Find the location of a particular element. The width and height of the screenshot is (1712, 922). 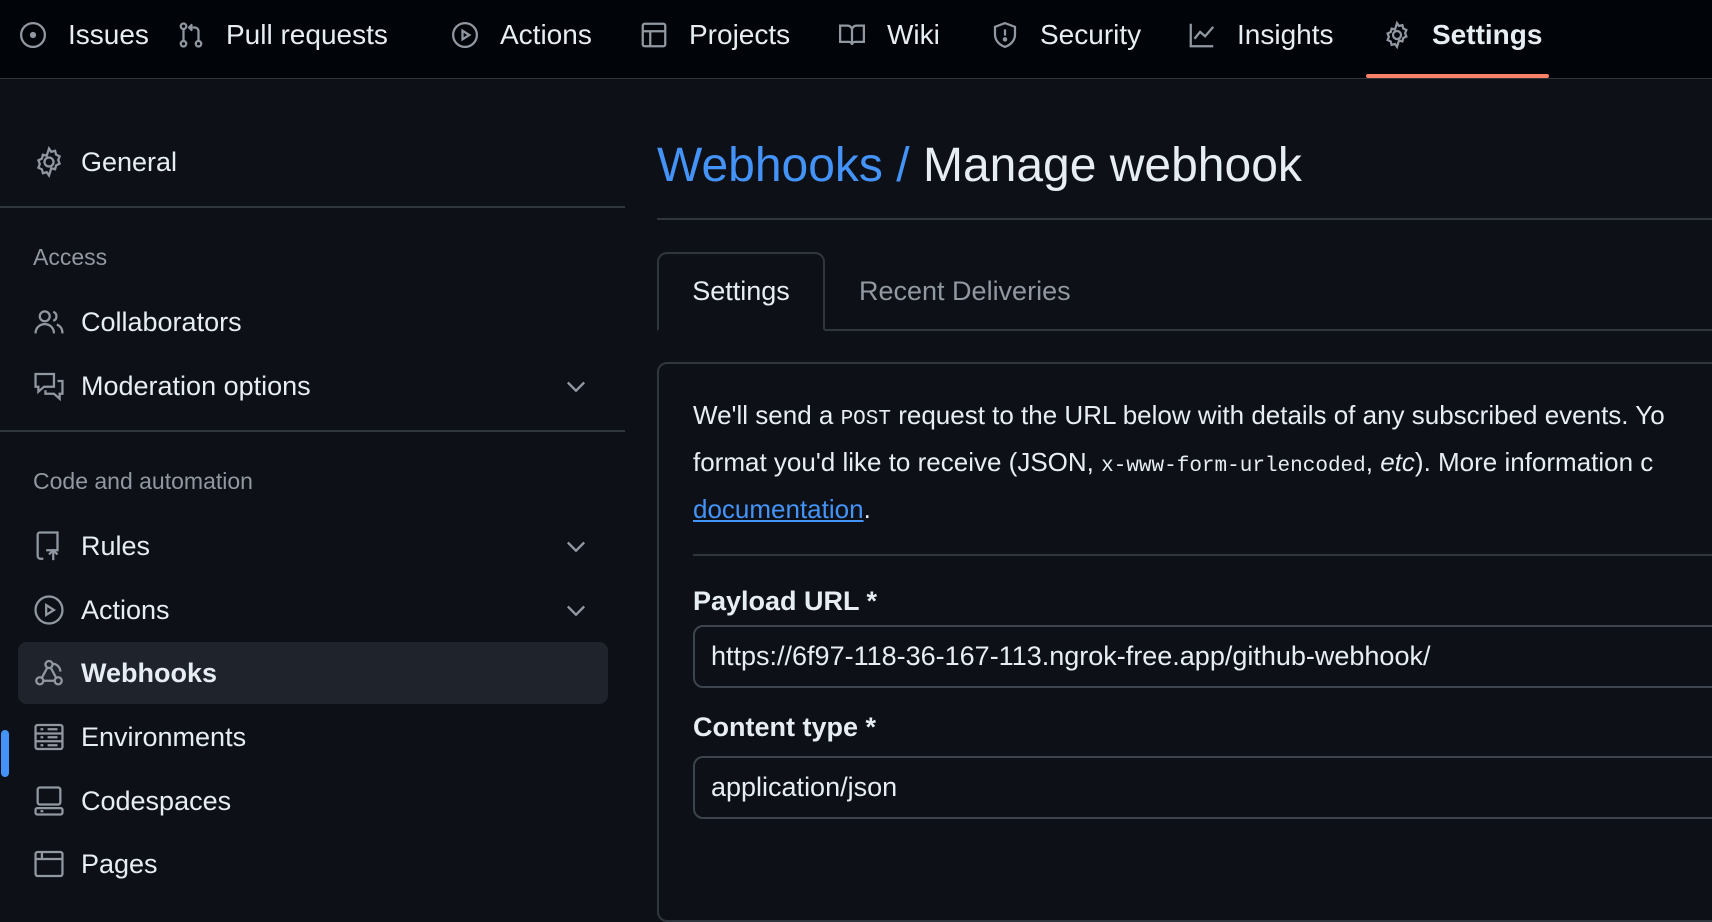

documentation-link: documentation is located at coordinates (778, 509).